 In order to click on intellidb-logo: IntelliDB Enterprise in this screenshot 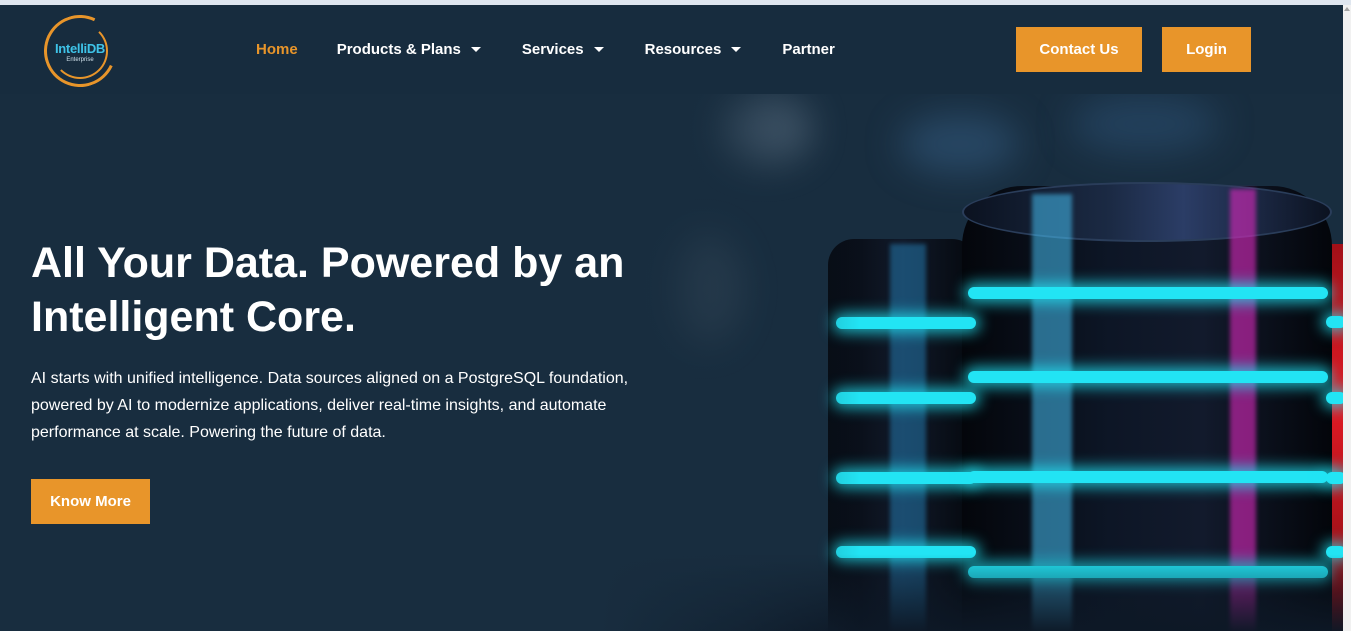, I will do `click(80, 51)`.